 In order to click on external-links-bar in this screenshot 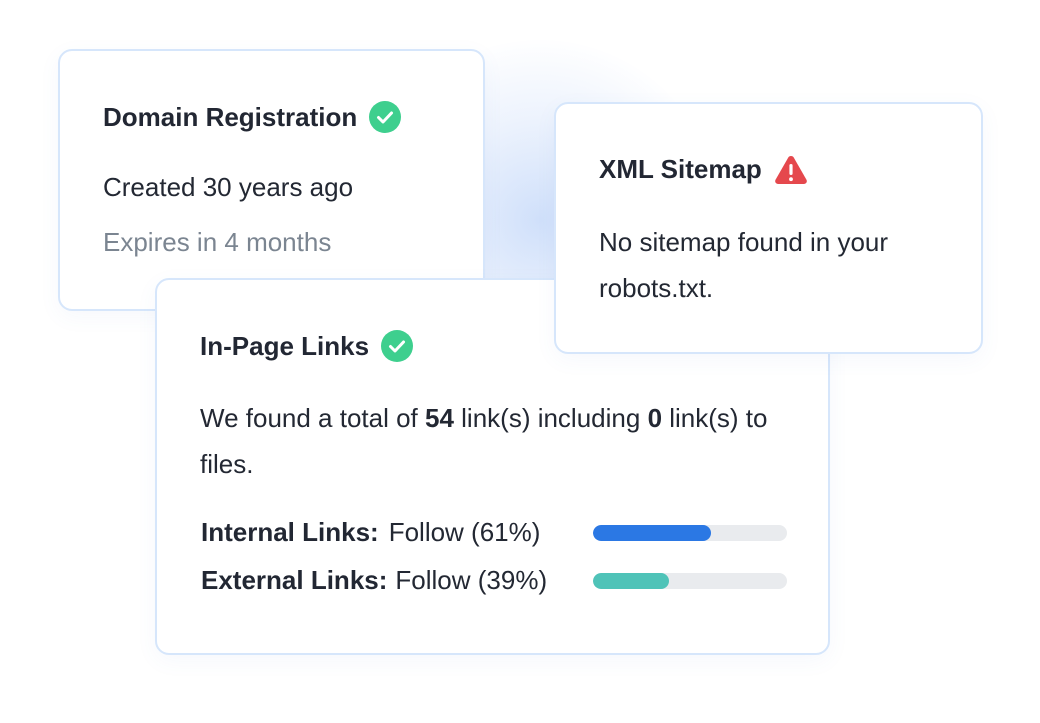, I will do `click(690, 581)`.